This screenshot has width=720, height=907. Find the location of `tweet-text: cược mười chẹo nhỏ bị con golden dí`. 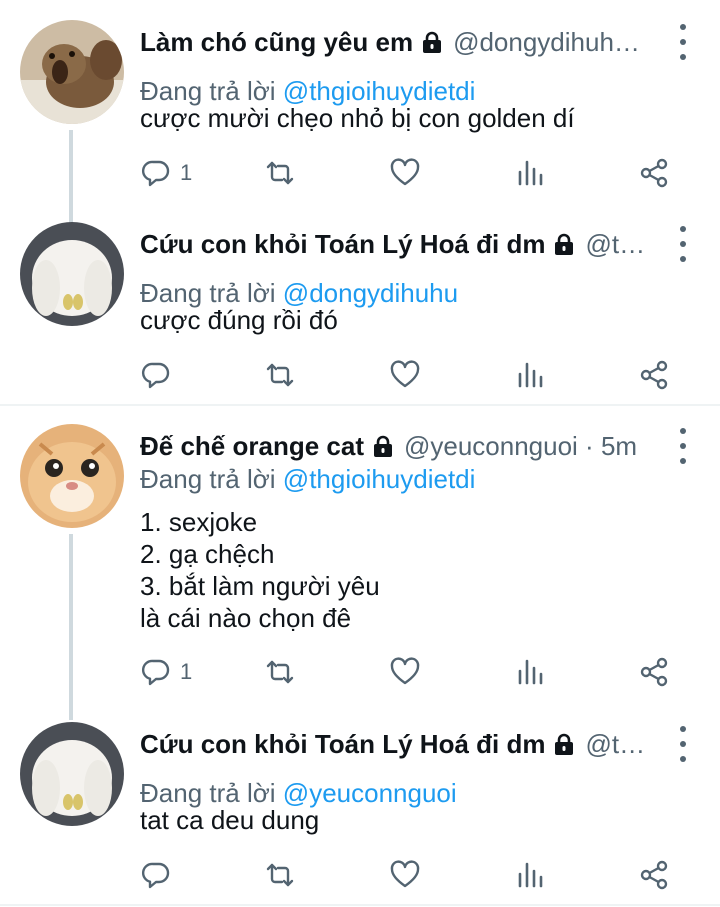

tweet-text: cược mười chẹo nhỏ bị con golden dí is located at coordinates (357, 118).